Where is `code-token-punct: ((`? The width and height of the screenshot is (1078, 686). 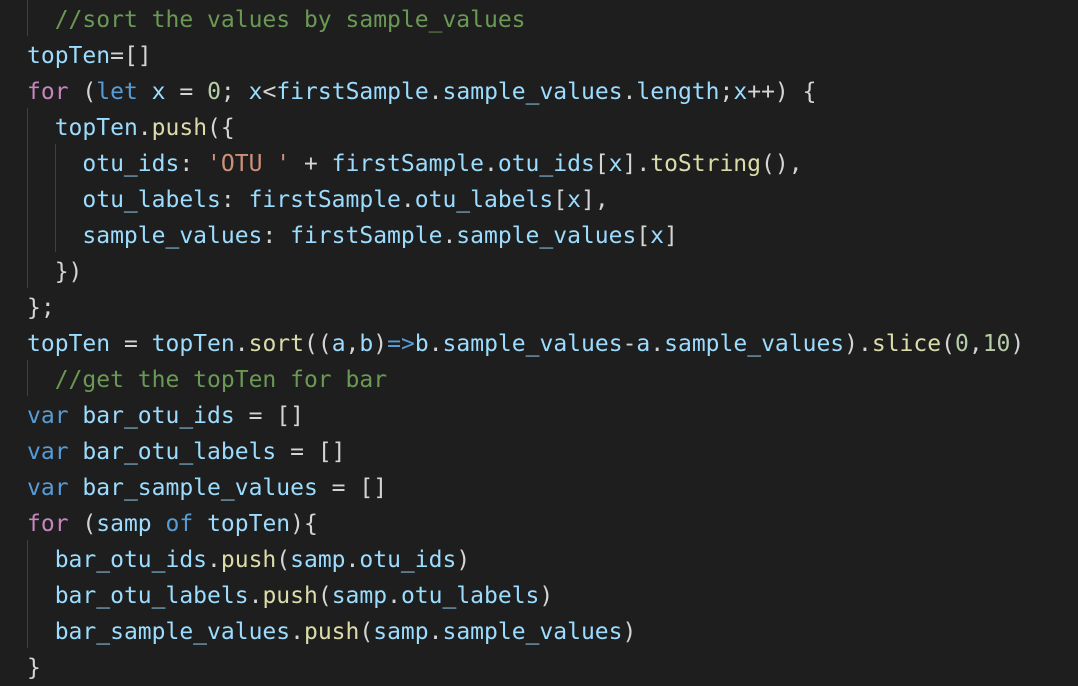
code-token-punct: (( is located at coordinates (317, 344).